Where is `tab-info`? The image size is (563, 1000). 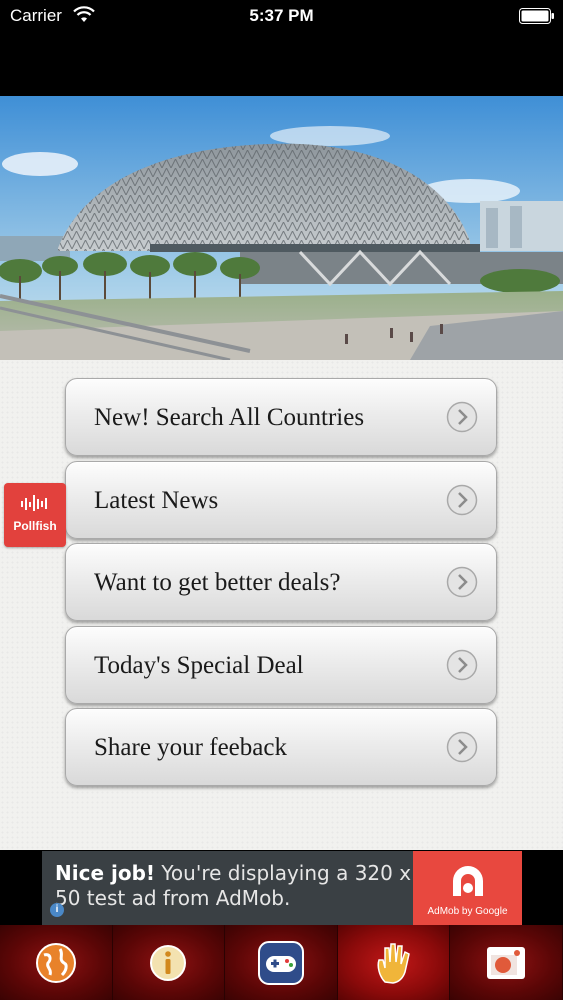 tab-info is located at coordinates (169, 962).